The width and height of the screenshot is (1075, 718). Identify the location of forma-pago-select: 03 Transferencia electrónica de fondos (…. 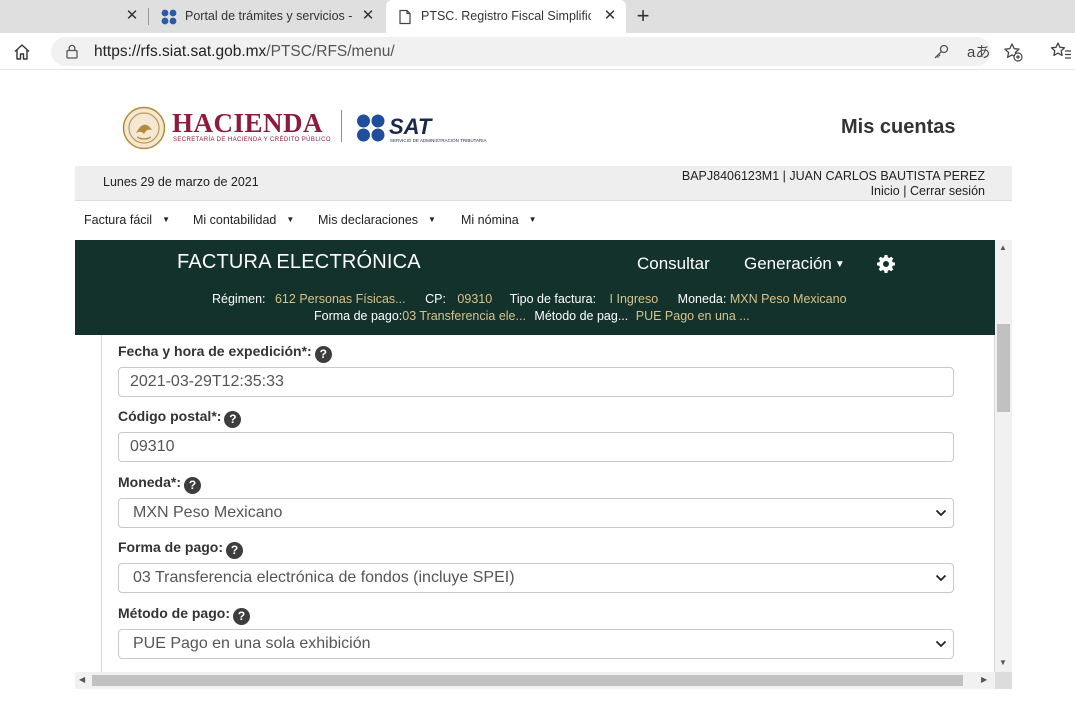
(536, 578).